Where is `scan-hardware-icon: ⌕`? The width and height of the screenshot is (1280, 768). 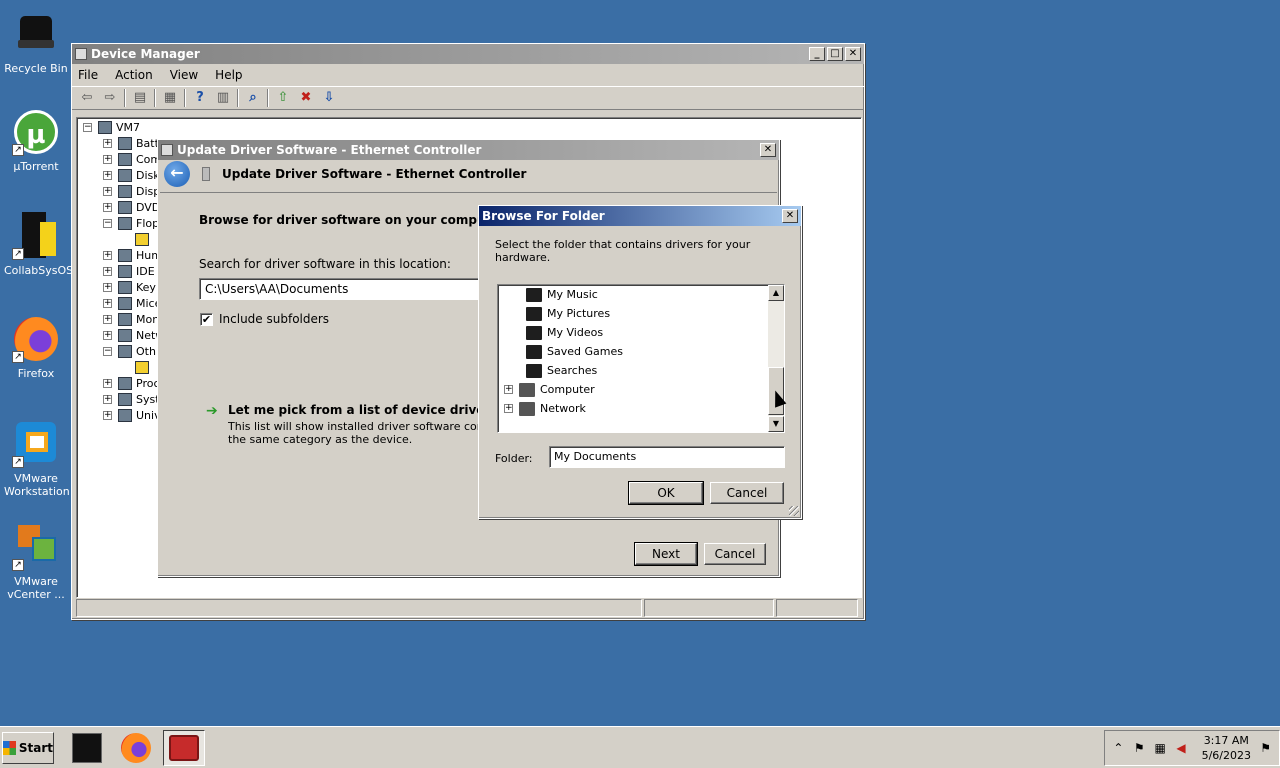
scan-hardware-icon: ⌕ is located at coordinates (253, 98).